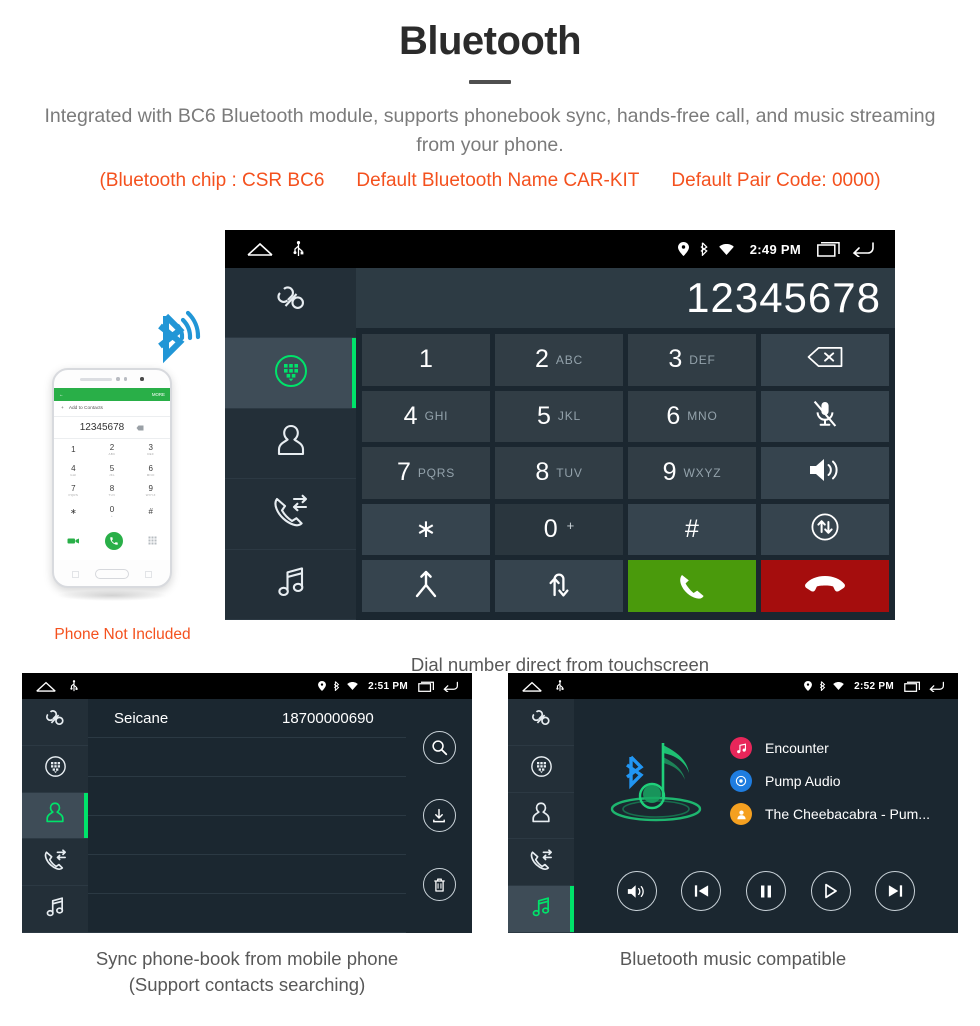 Image resolution: width=980 pixels, height=1026 pixels. What do you see at coordinates (152, 541) in the screenshot?
I see `phone-dialpad-icon` at bounding box center [152, 541].